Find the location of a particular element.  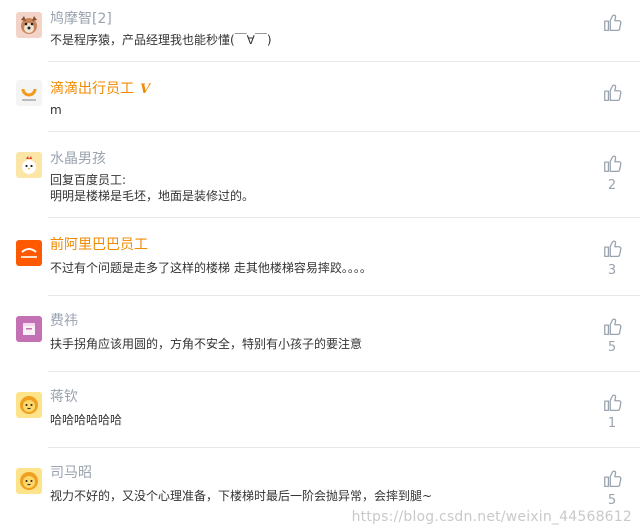

commenter-name: 鸠摩智[2] is located at coordinates (81, 19).